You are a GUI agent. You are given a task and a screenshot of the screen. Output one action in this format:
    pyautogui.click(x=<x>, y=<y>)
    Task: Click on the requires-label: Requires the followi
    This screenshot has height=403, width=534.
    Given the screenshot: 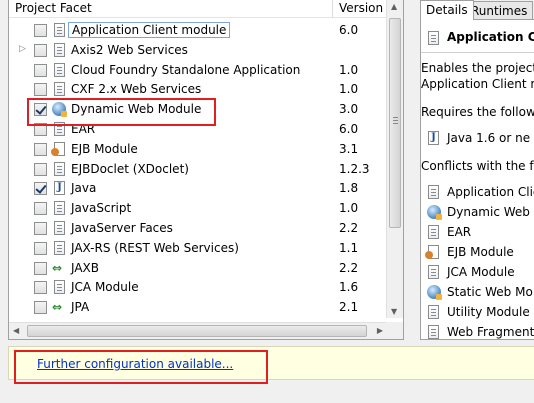 What is the action you would take?
    pyautogui.click(x=477, y=112)
    